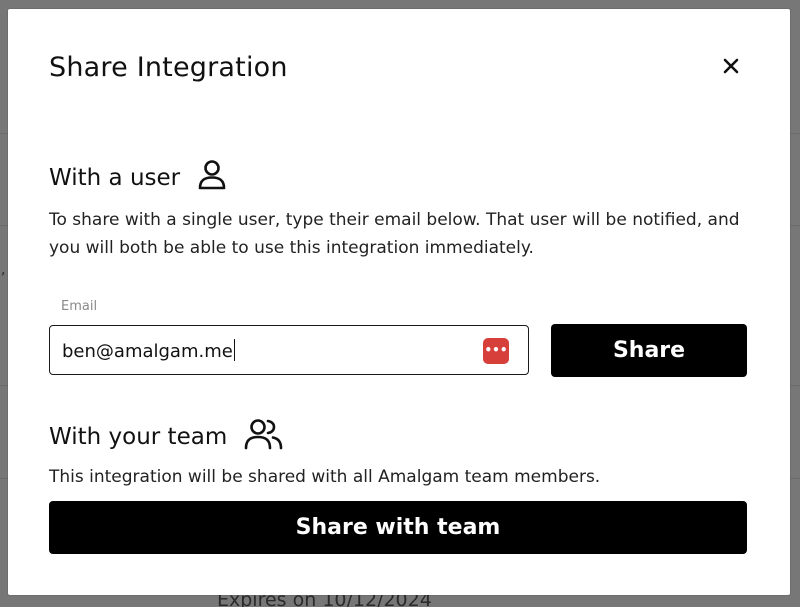 This screenshot has height=607, width=800. Describe the element at coordinates (212, 178) in the screenshot. I see `user-icon` at that location.